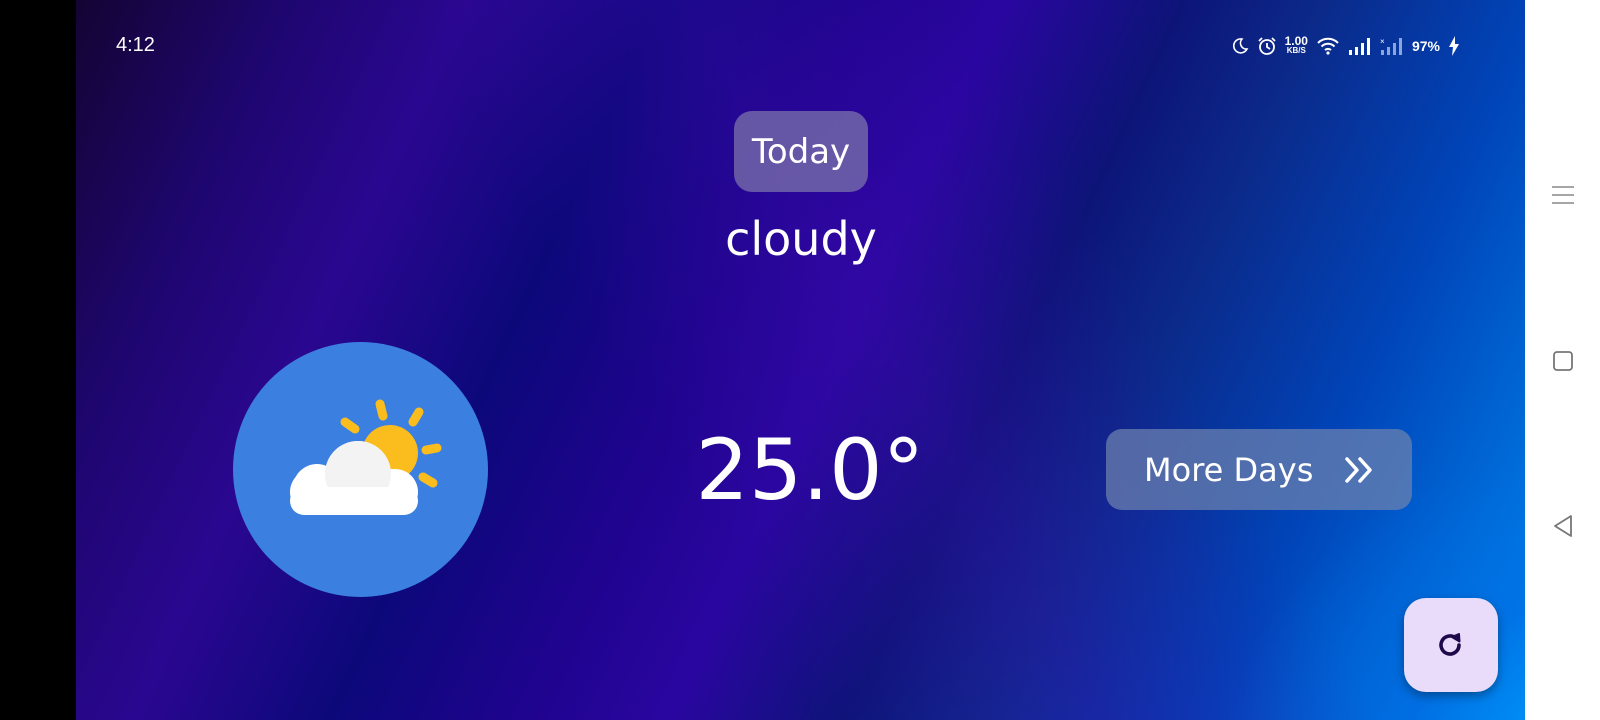 The width and height of the screenshot is (1600, 720). I want to click on net-speed-value: 1.00, so click(1296, 41).